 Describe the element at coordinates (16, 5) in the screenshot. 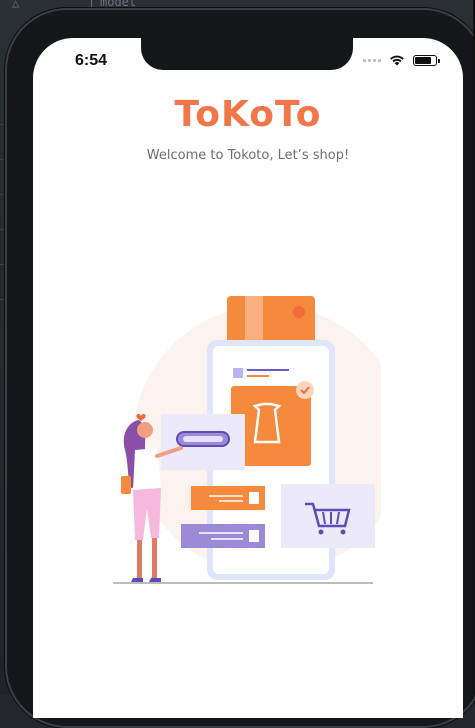

I see `triangle-icon: △` at that location.